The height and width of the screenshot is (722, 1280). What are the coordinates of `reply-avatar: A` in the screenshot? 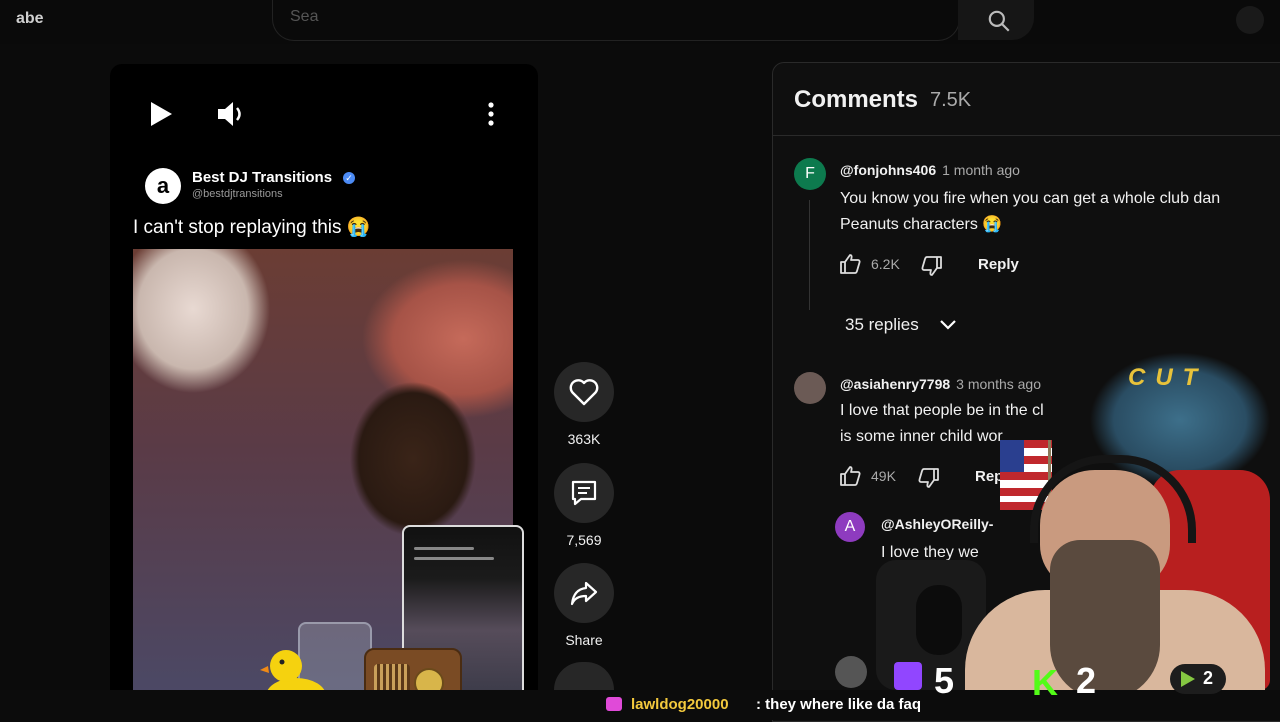 It's located at (850, 527).